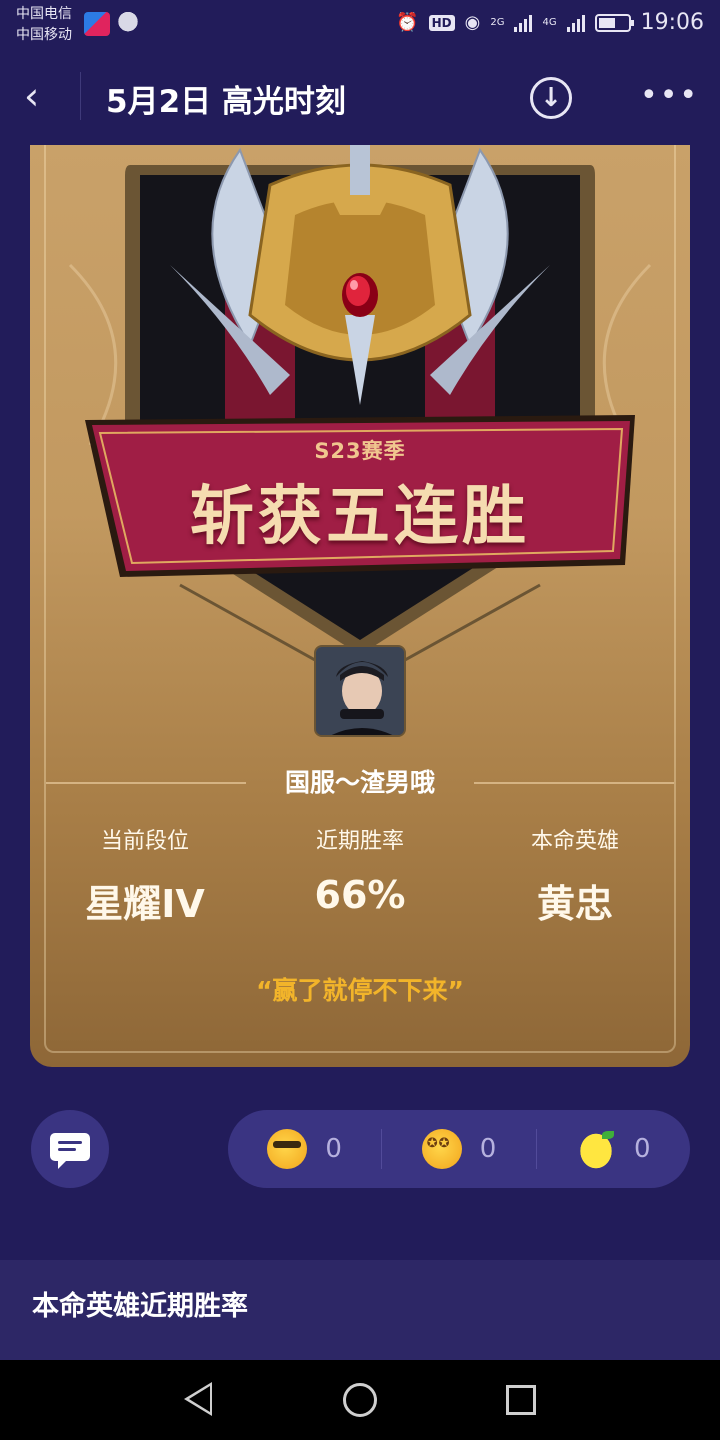 The width and height of the screenshot is (720, 1440). What do you see at coordinates (614, 22) in the screenshot?
I see `battery-icon` at bounding box center [614, 22].